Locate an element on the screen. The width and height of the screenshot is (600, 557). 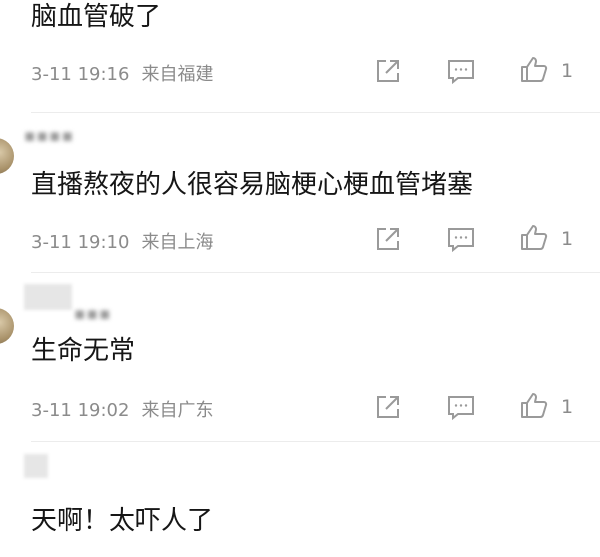
comment-meta: 3-11 19:16 来自福建 is located at coordinates (122, 73).